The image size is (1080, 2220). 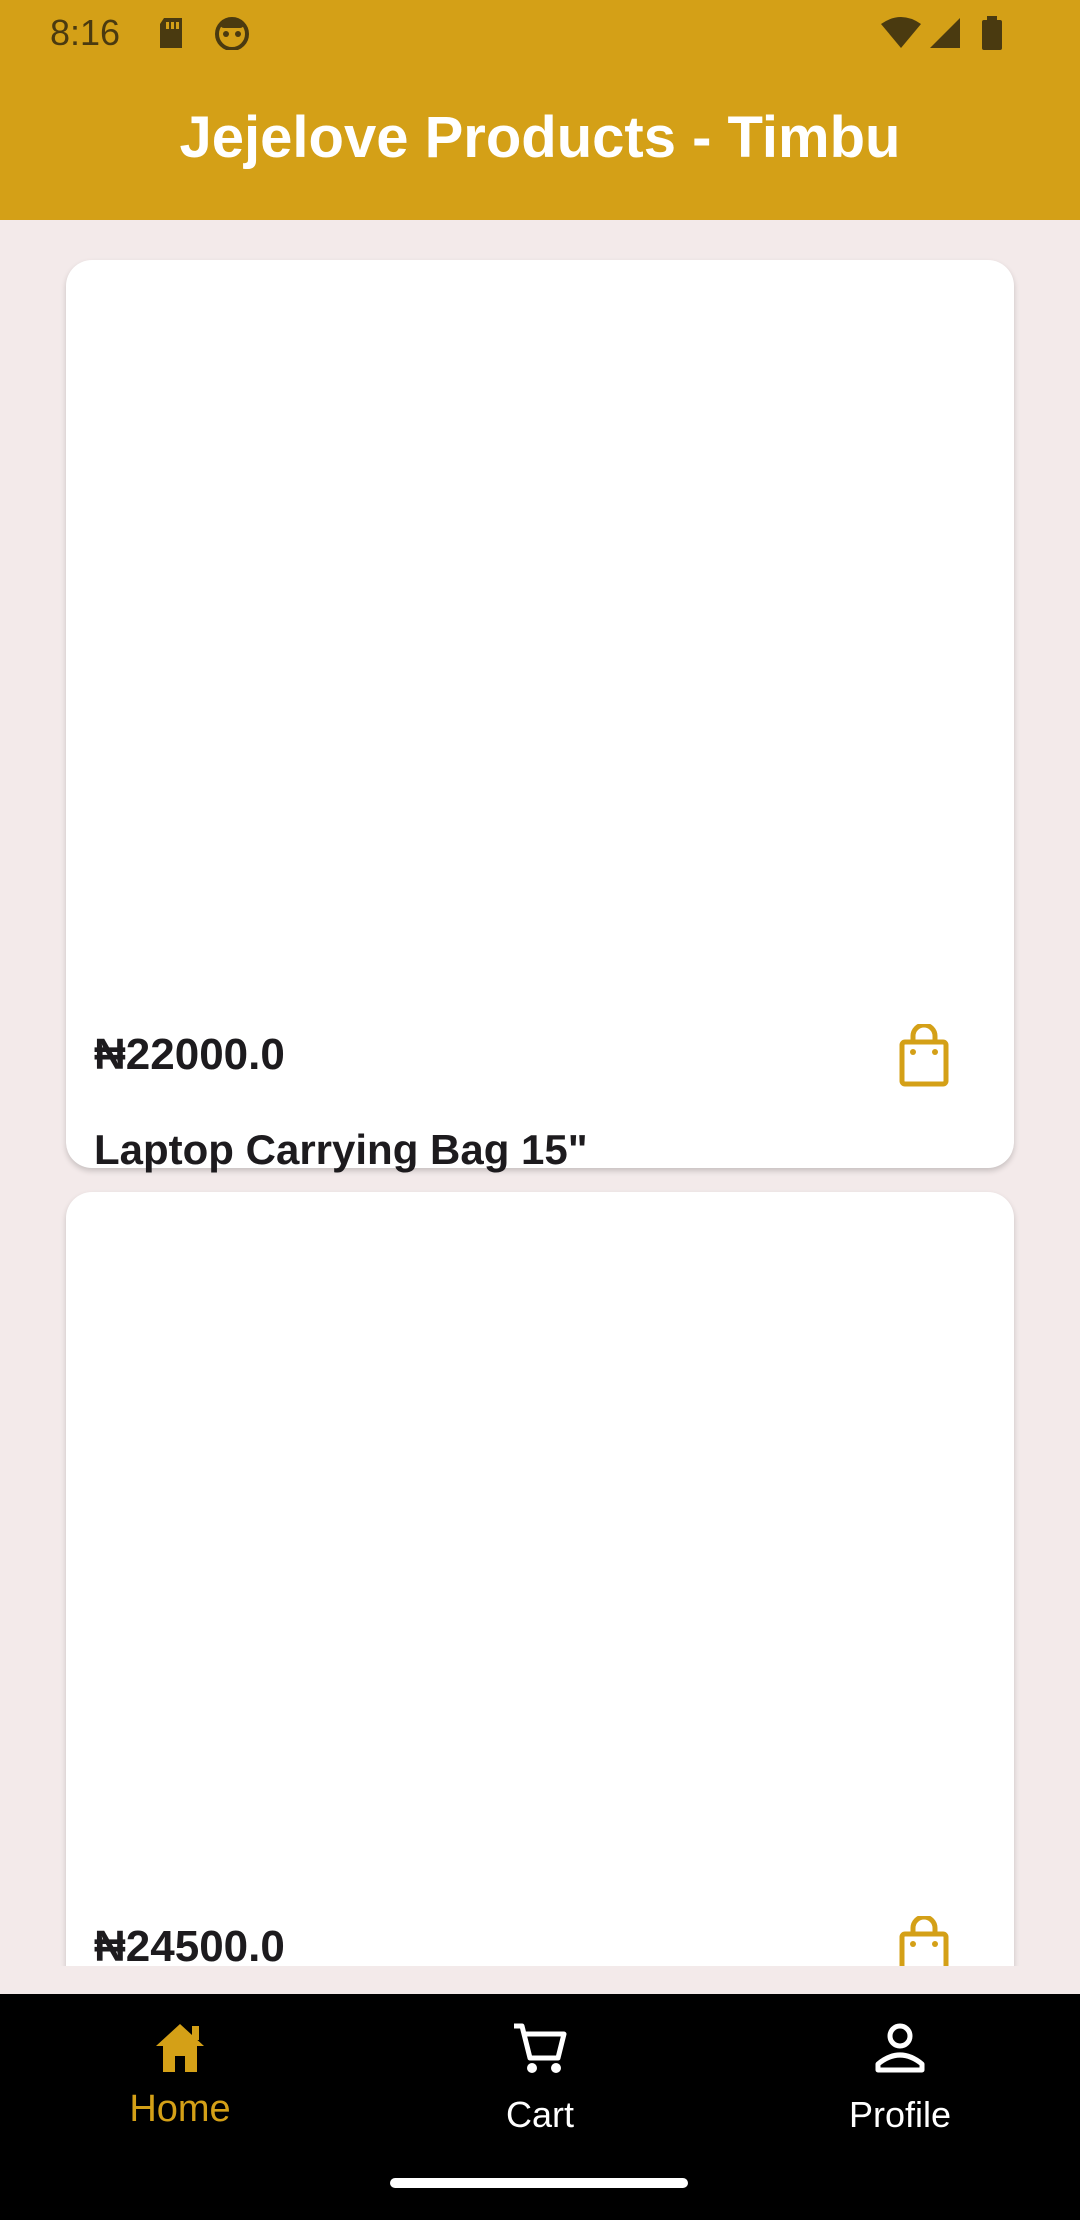 I want to click on battery-icon, so click(x=992, y=35).